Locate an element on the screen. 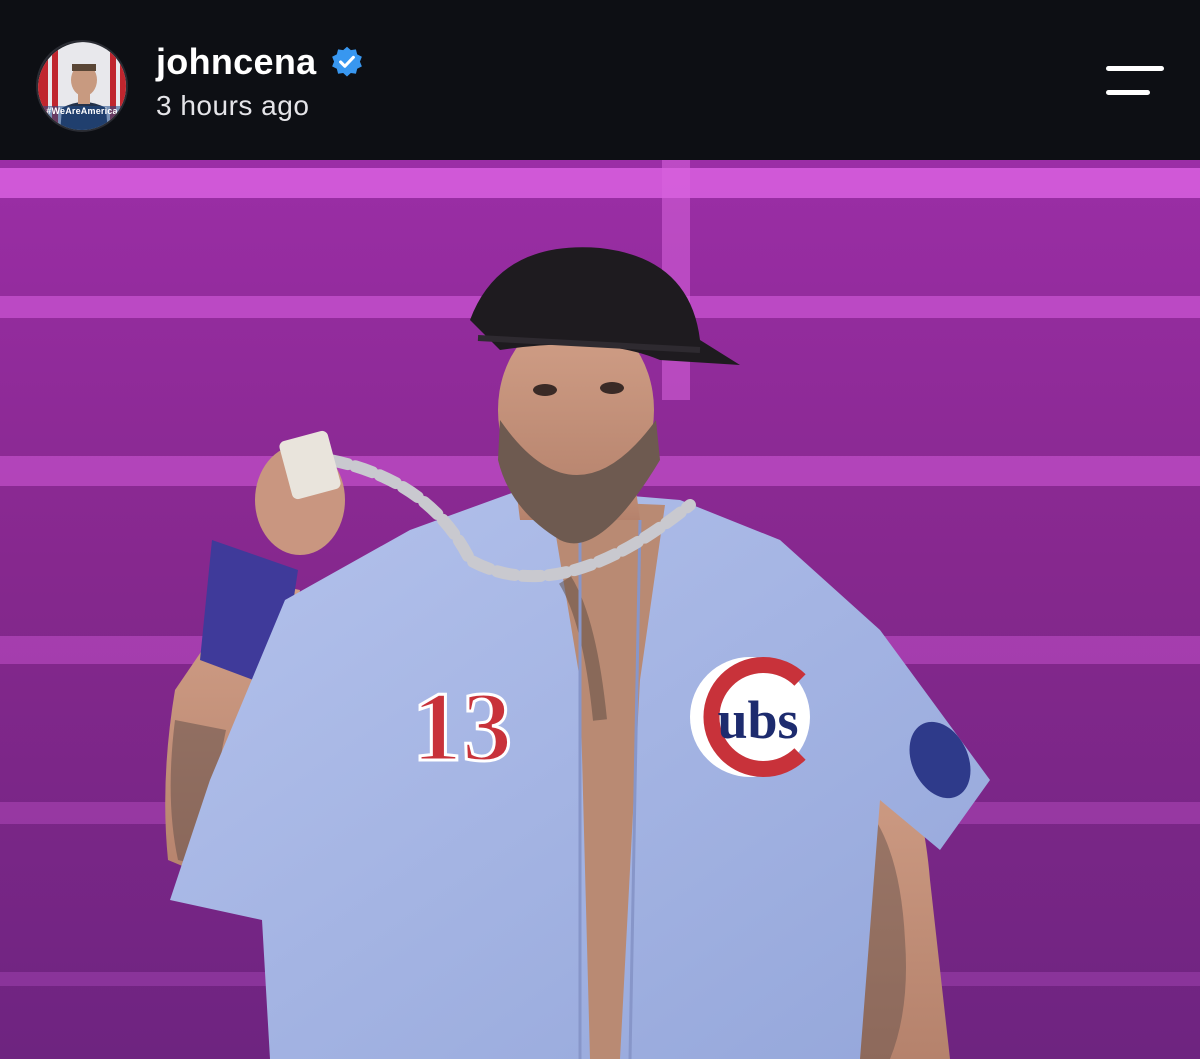 The image size is (1200, 1059). jersey-logo: ubs is located at coordinates (757, 720).